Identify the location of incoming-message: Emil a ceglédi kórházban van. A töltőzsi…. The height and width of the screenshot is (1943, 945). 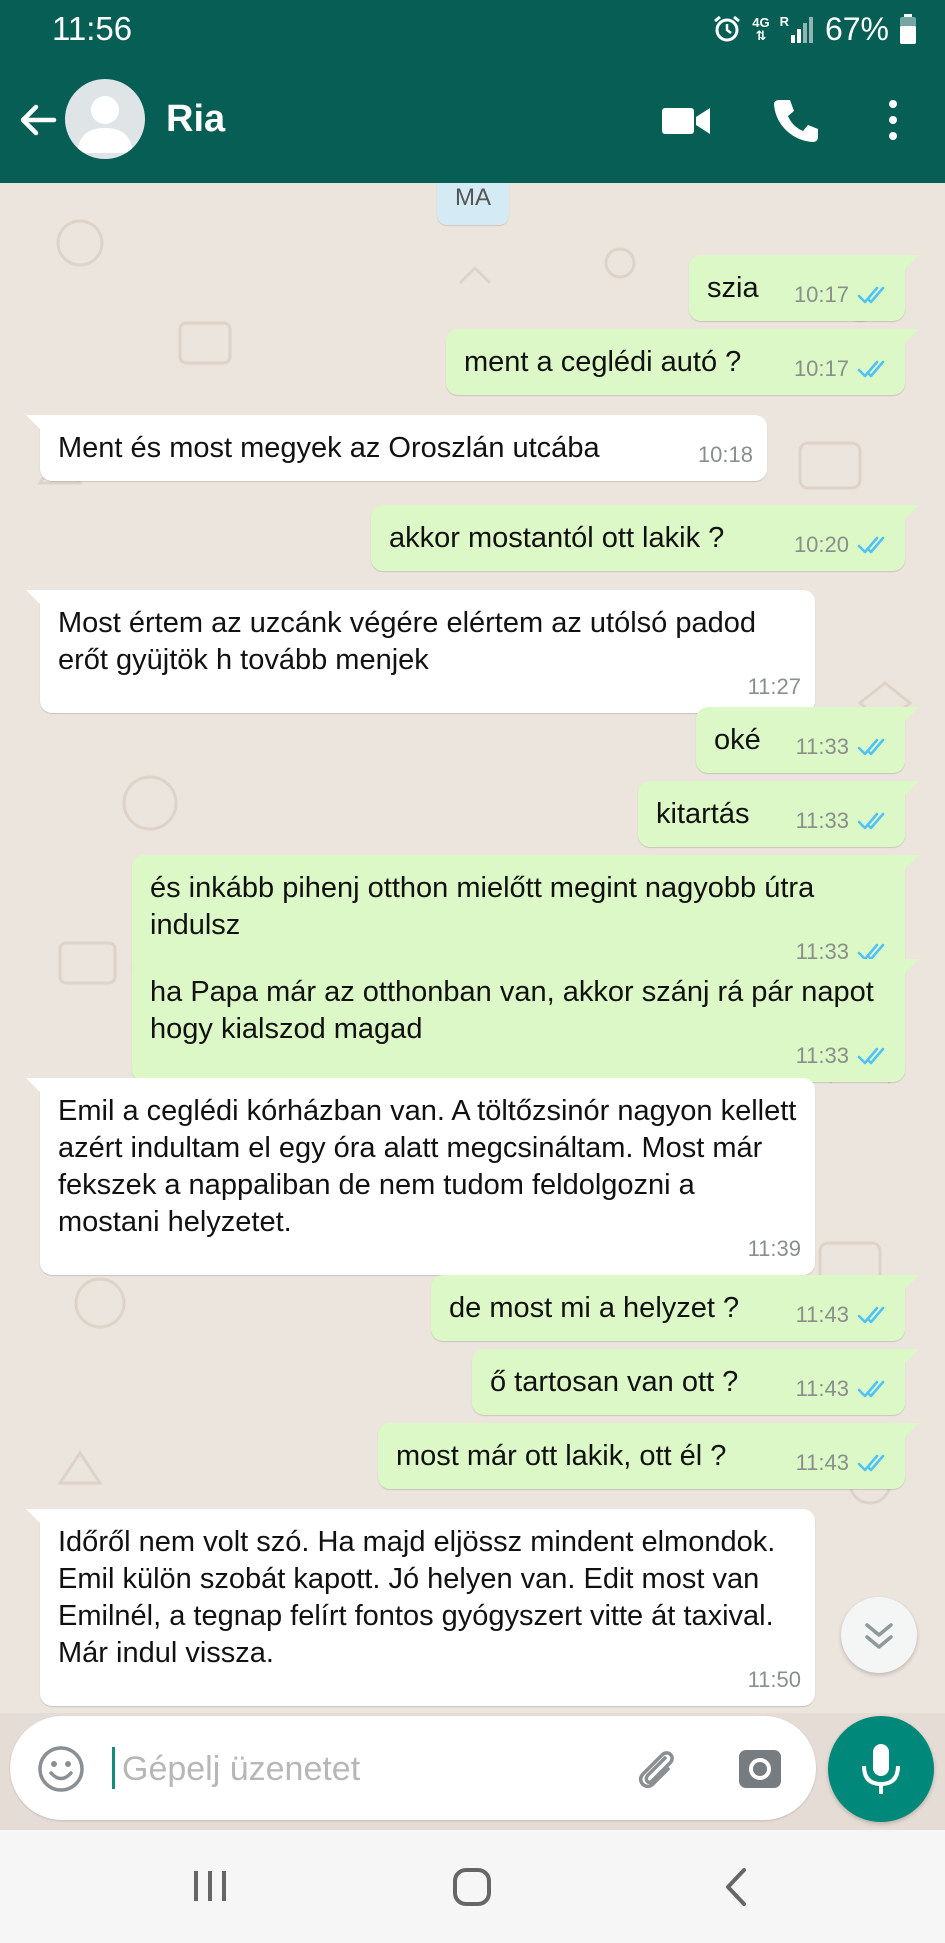
(420, 1176).